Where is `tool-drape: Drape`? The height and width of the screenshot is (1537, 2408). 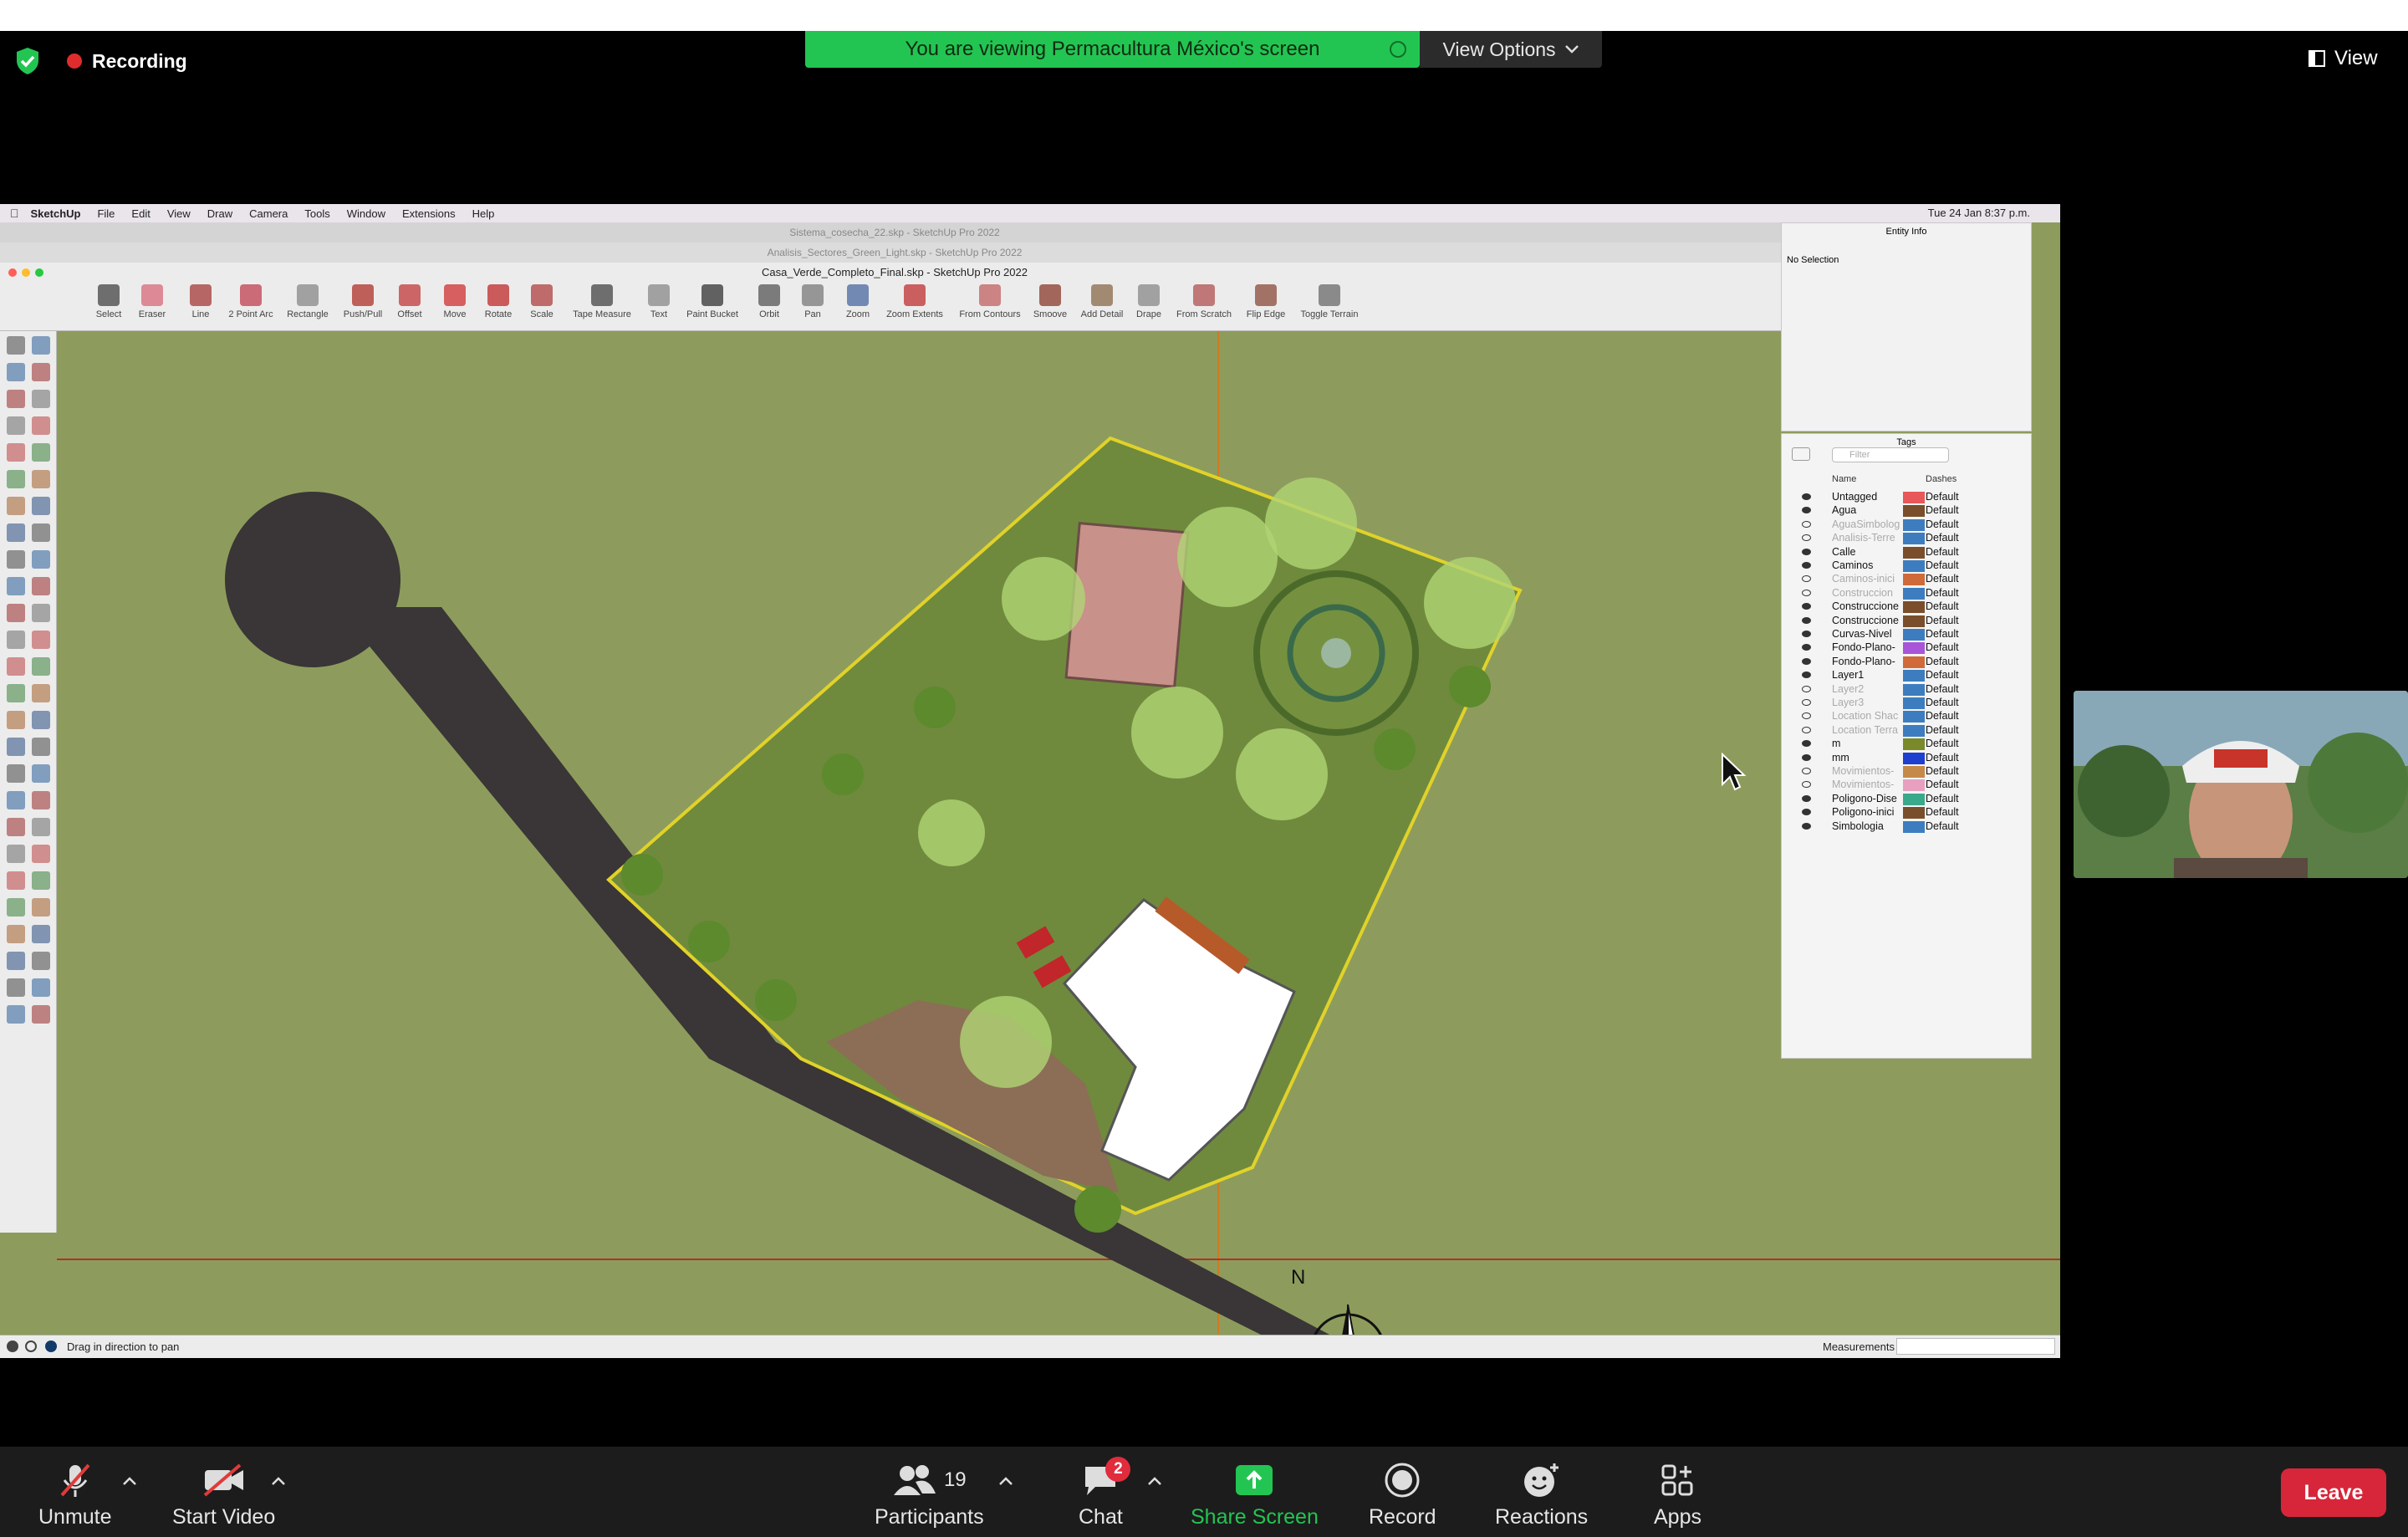
tool-drape: Drape is located at coordinates (1149, 301).